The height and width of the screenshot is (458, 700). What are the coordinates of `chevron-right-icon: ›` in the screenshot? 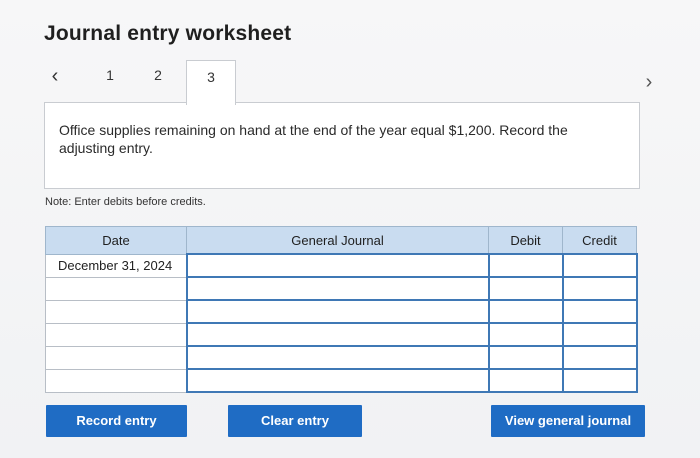 It's located at (649, 82).